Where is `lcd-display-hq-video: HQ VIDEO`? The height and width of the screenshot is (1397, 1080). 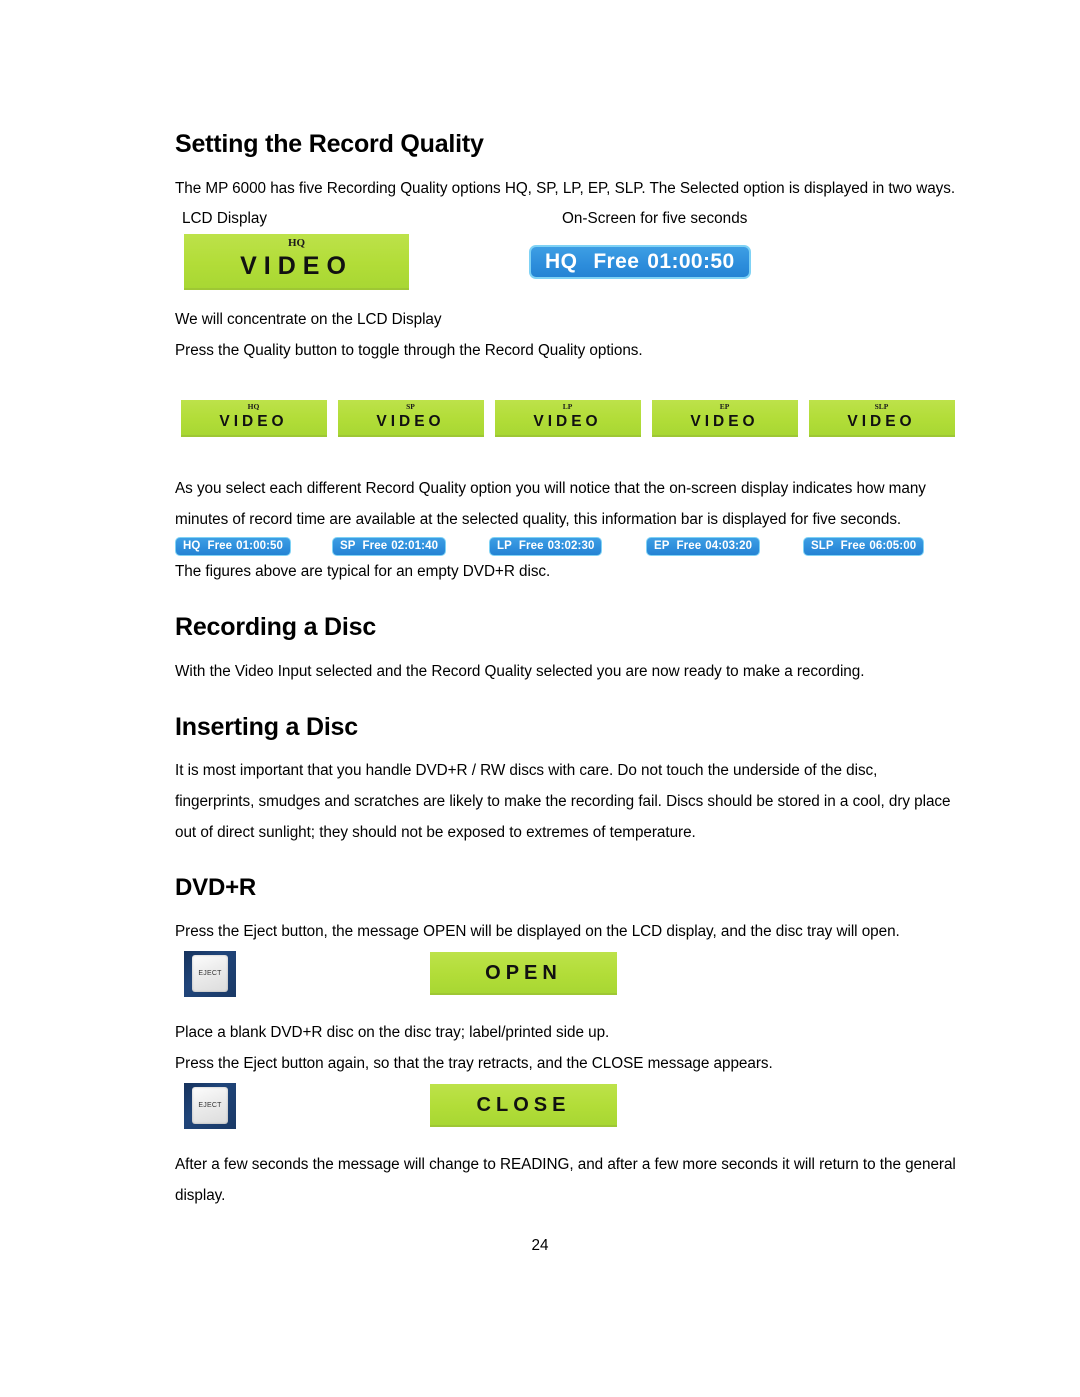
lcd-display-hq-video: HQ VIDEO is located at coordinates (296, 261).